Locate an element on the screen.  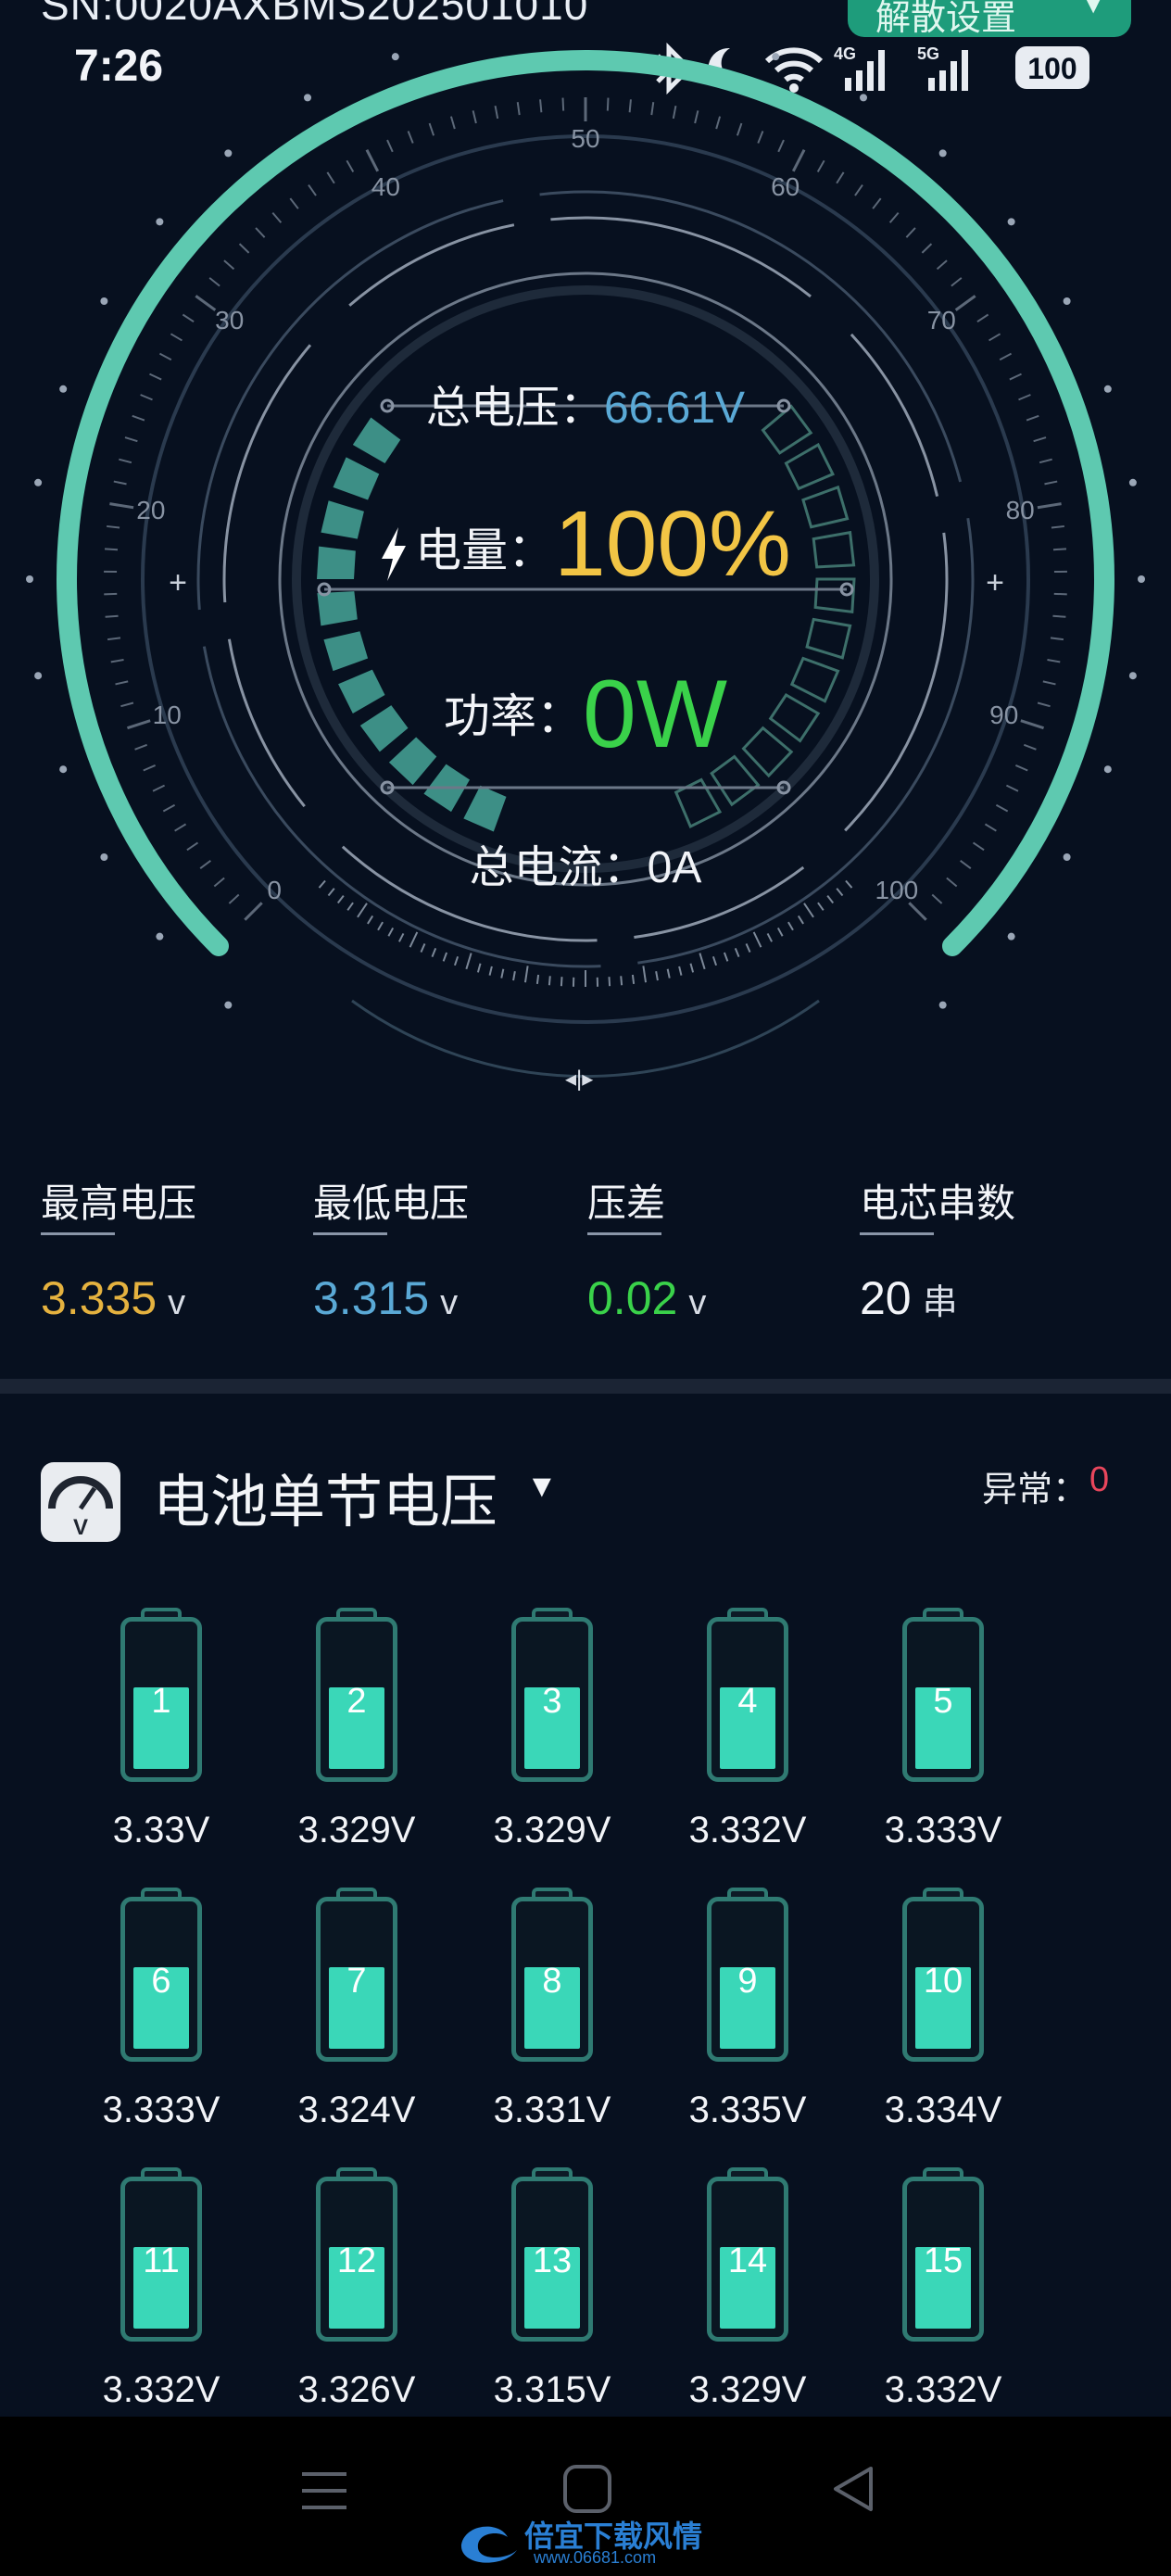
top-strip: SN:0020AXBMS202501010 解散设置 ▼ is located at coordinates (585, 19).